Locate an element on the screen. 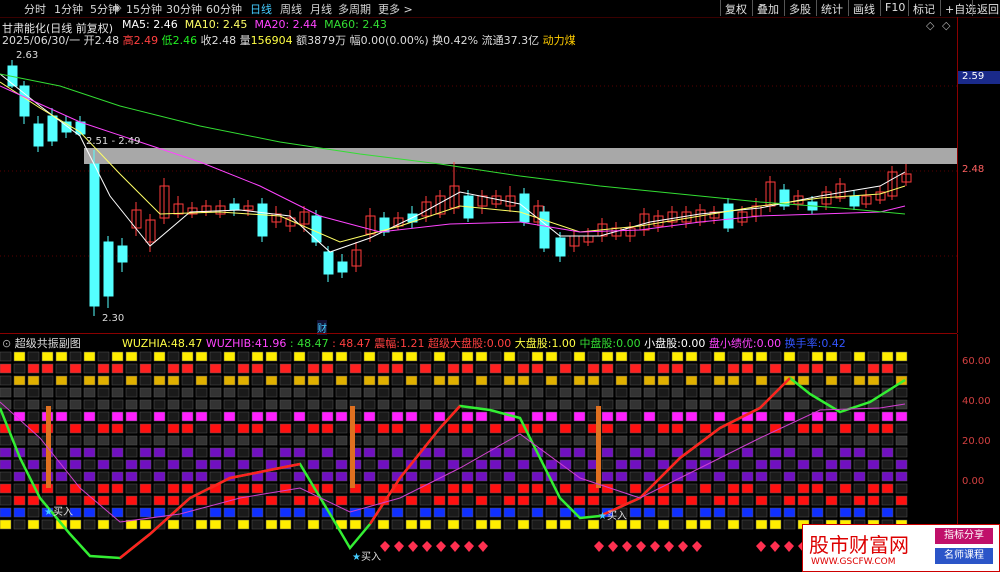 This screenshot has width=1000, height=572. toolbar-button-4: 画线 is located at coordinates (863, 8).